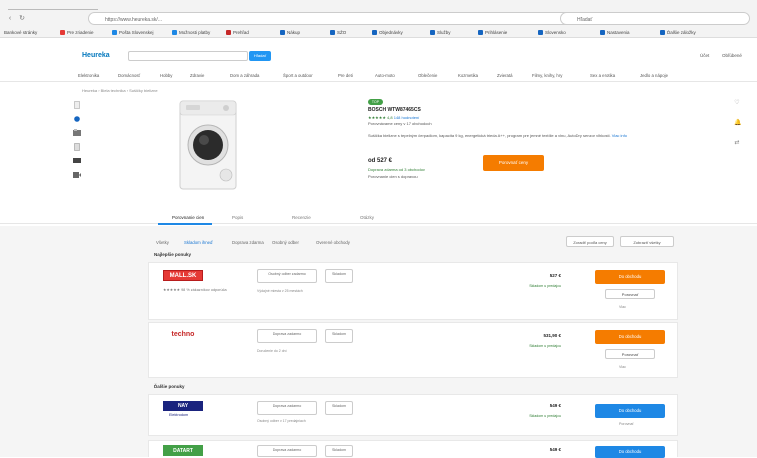 The height and width of the screenshot is (458, 757). Describe the element at coordinates (179, 415) in the screenshot. I see `shop-subtitle: Elektrodom` at that location.